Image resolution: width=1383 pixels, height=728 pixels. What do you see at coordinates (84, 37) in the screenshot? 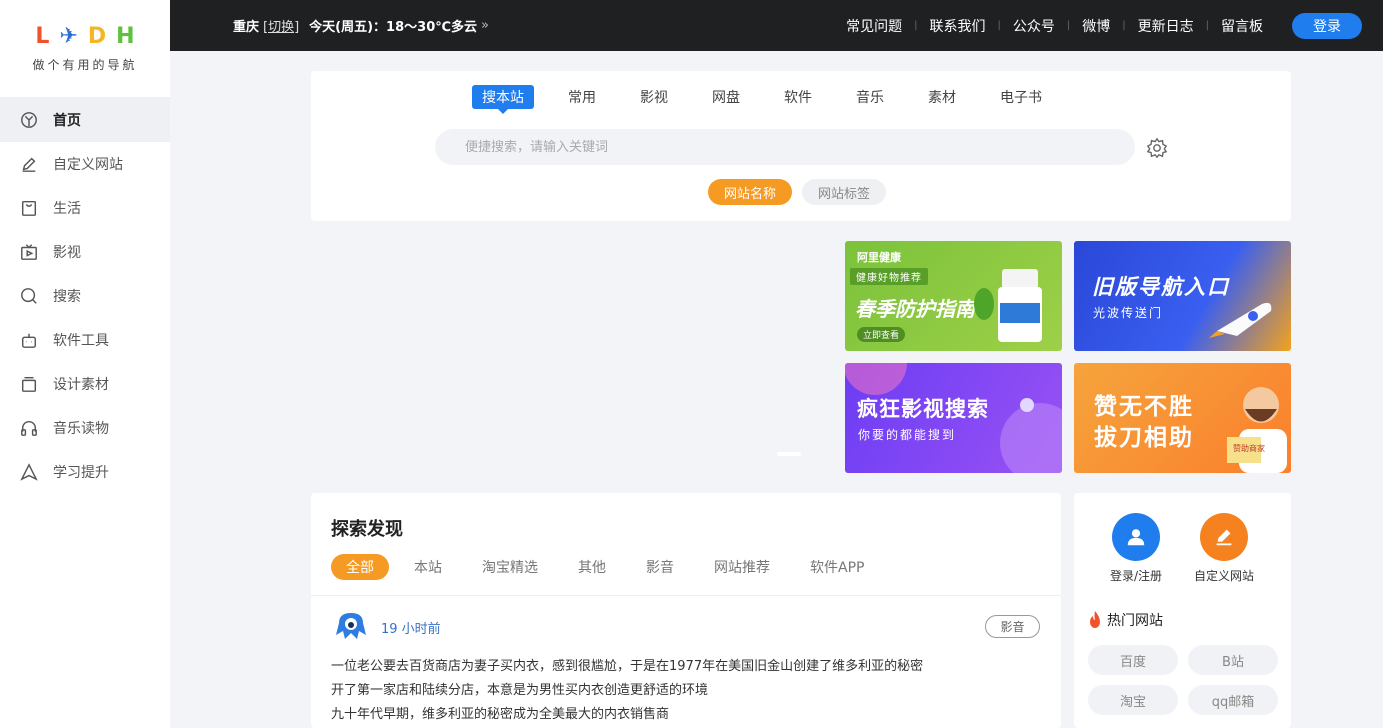
I see `logo-mark: L ✈ D H` at bounding box center [84, 37].